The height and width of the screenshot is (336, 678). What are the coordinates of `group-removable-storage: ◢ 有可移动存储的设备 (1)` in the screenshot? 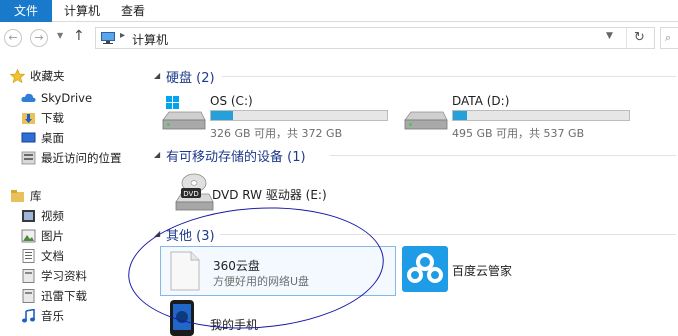 It's located at (412, 155).